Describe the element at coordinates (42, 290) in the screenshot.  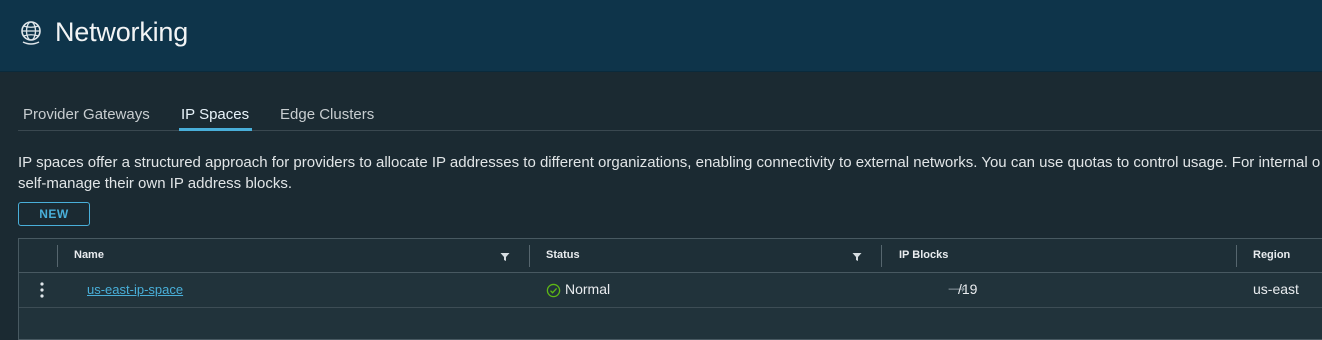
I see `more-vertical-icon` at that location.